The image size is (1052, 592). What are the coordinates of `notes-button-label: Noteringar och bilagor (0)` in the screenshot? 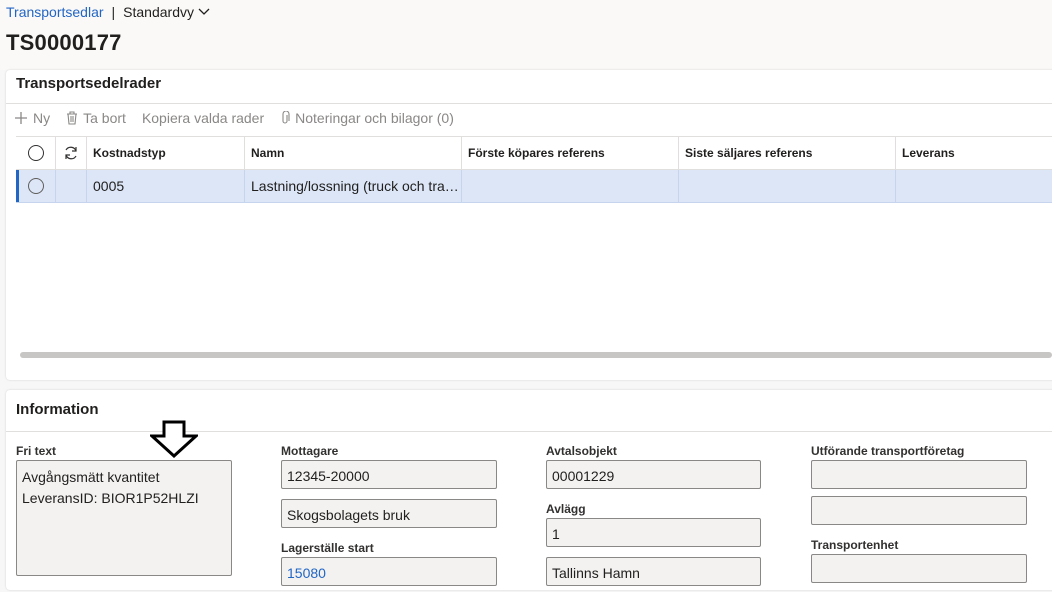 It's located at (374, 118).